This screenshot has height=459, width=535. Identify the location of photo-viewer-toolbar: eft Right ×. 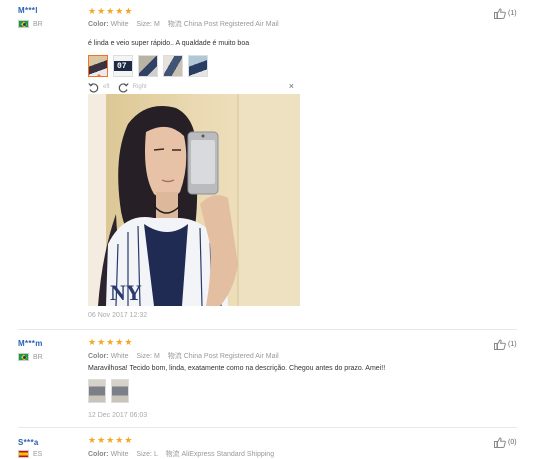
(194, 87).